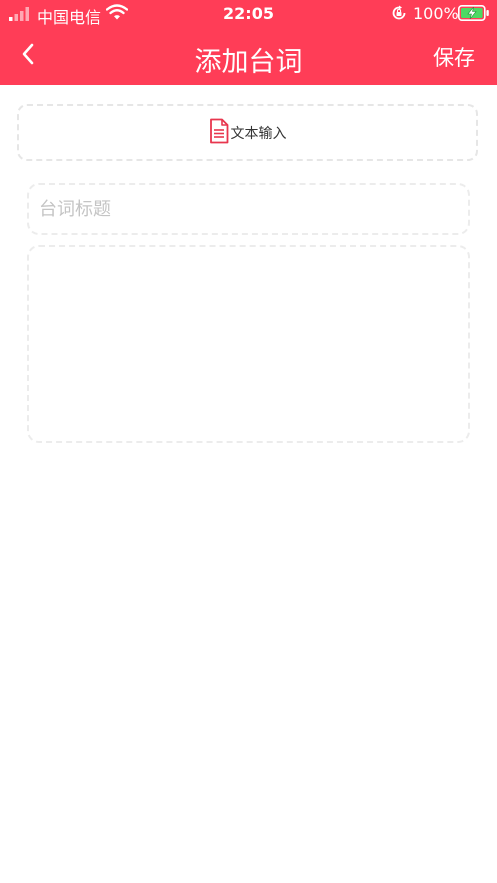 This screenshot has height=883, width=497. What do you see at coordinates (258, 133) in the screenshot?
I see `text-input-label: 文本输入` at bounding box center [258, 133].